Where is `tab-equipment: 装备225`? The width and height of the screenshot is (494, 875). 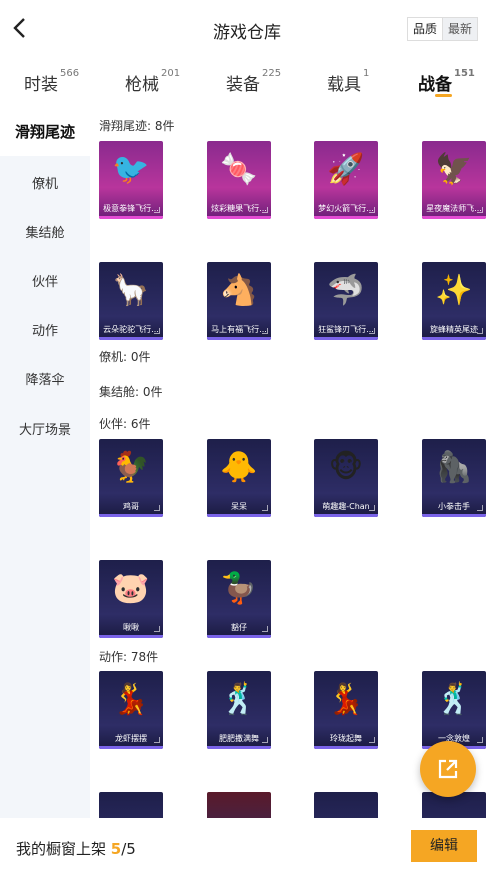 tab-equipment: 装备225 is located at coordinates (254, 81).